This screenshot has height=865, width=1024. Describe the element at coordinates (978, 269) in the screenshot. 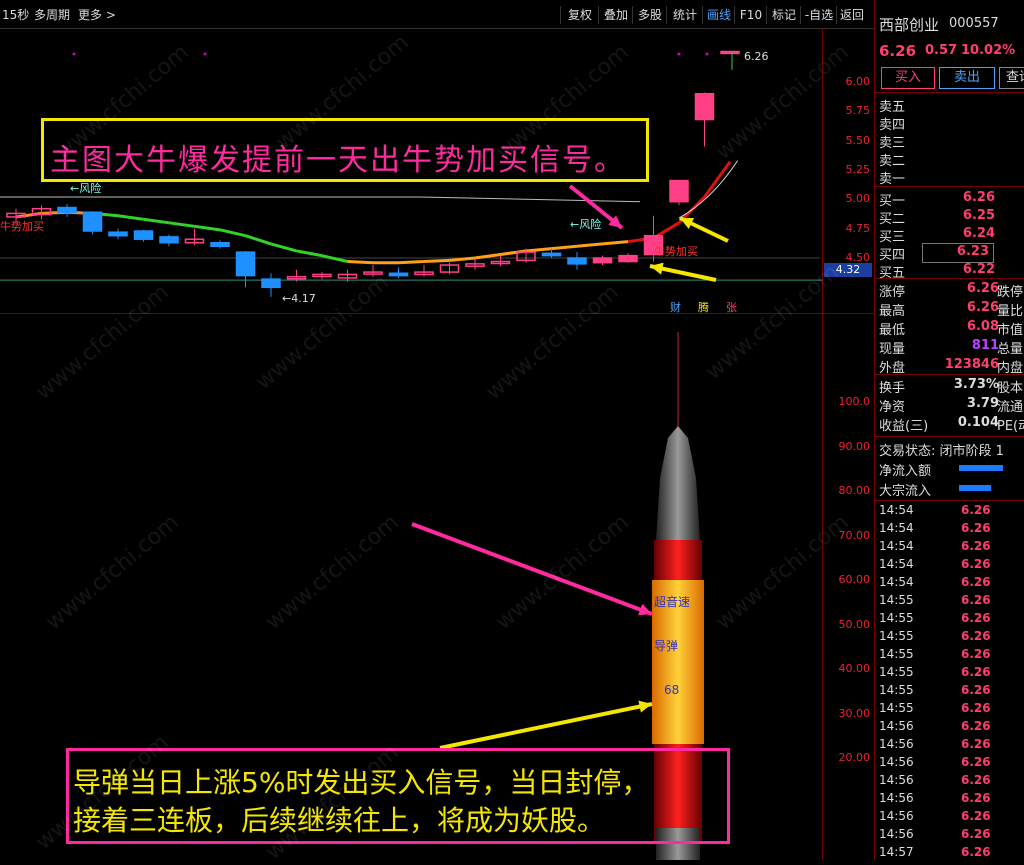

I see `bid-price: 6.22` at that location.